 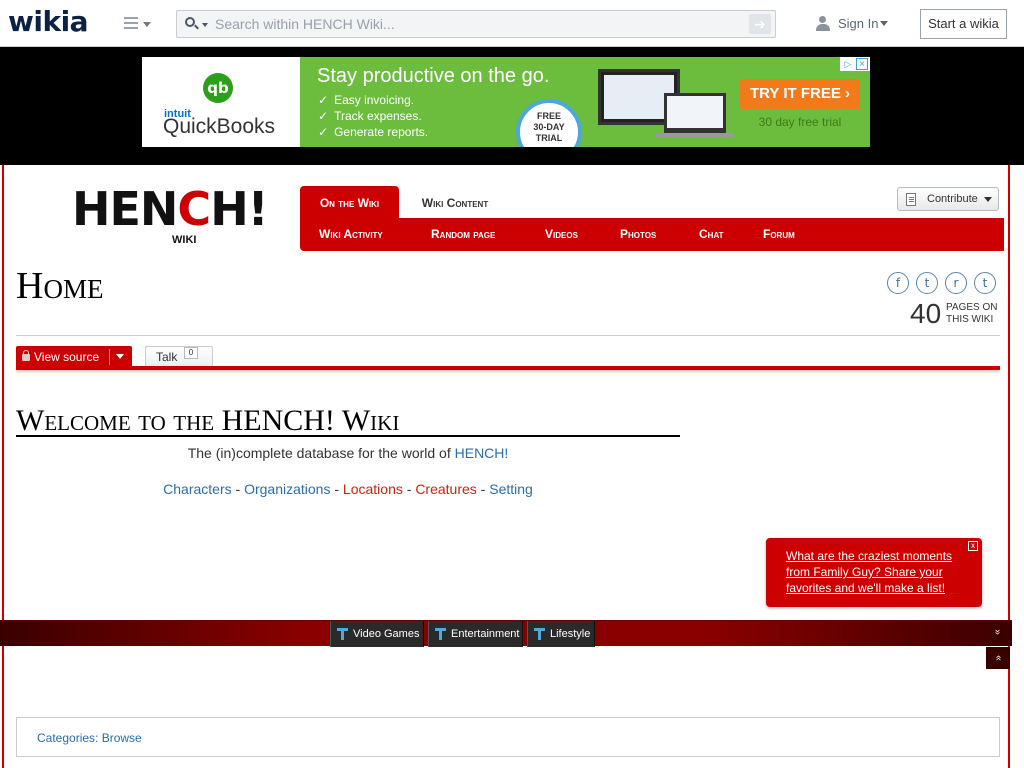 I want to click on close-ad-icon: ×, so click(x=862, y=64).